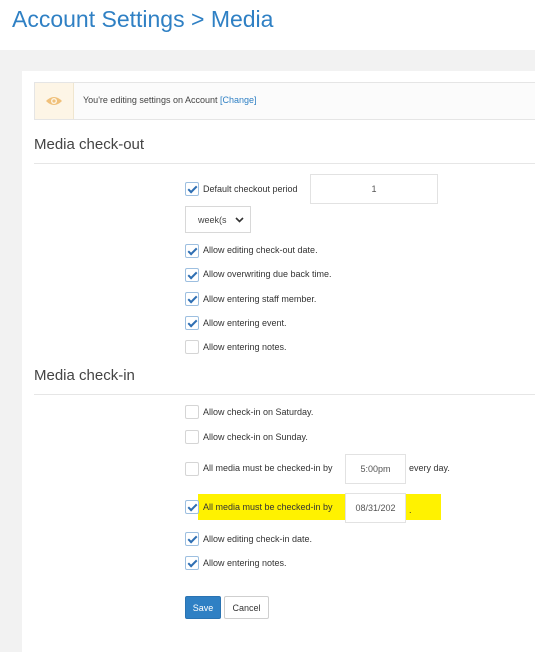 Image resolution: width=535 pixels, height=652 pixels. I want to click on eye-icon, so click(54, 101).